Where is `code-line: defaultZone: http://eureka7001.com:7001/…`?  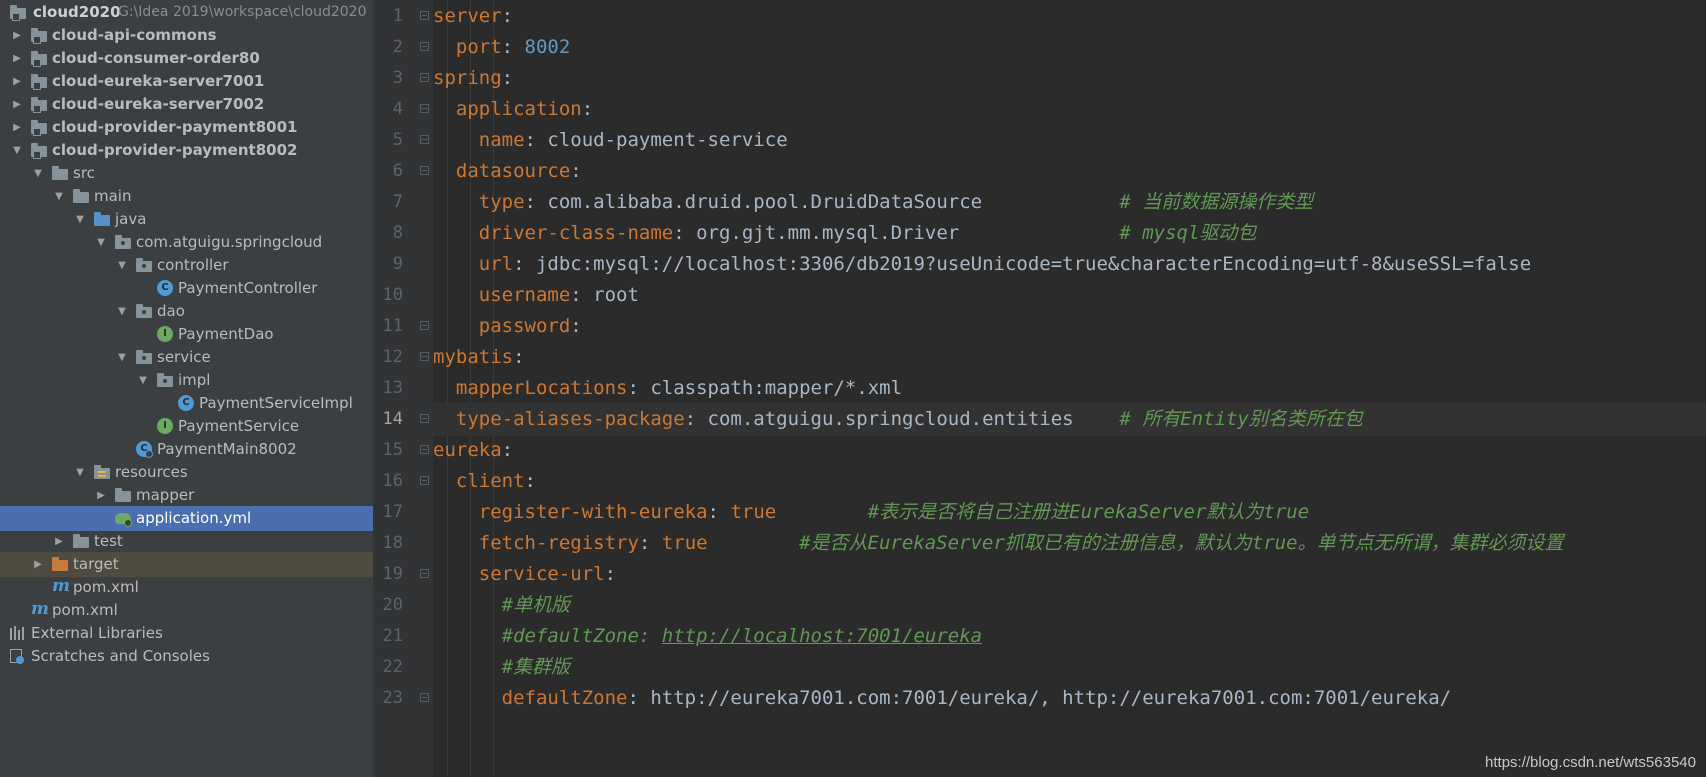
code-line: defaultZone: http://eureka7001.com:7001/… is located at coordinates (1069, 698).